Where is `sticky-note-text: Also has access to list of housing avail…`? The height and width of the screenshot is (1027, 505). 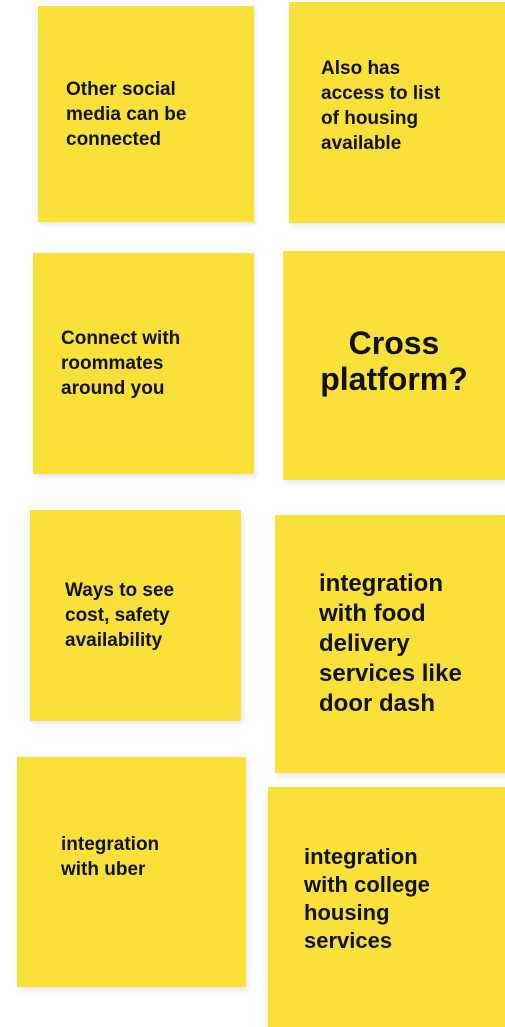
sticky-note-text: Also has access to list of housing avail… is located at coordinates (381, 105).